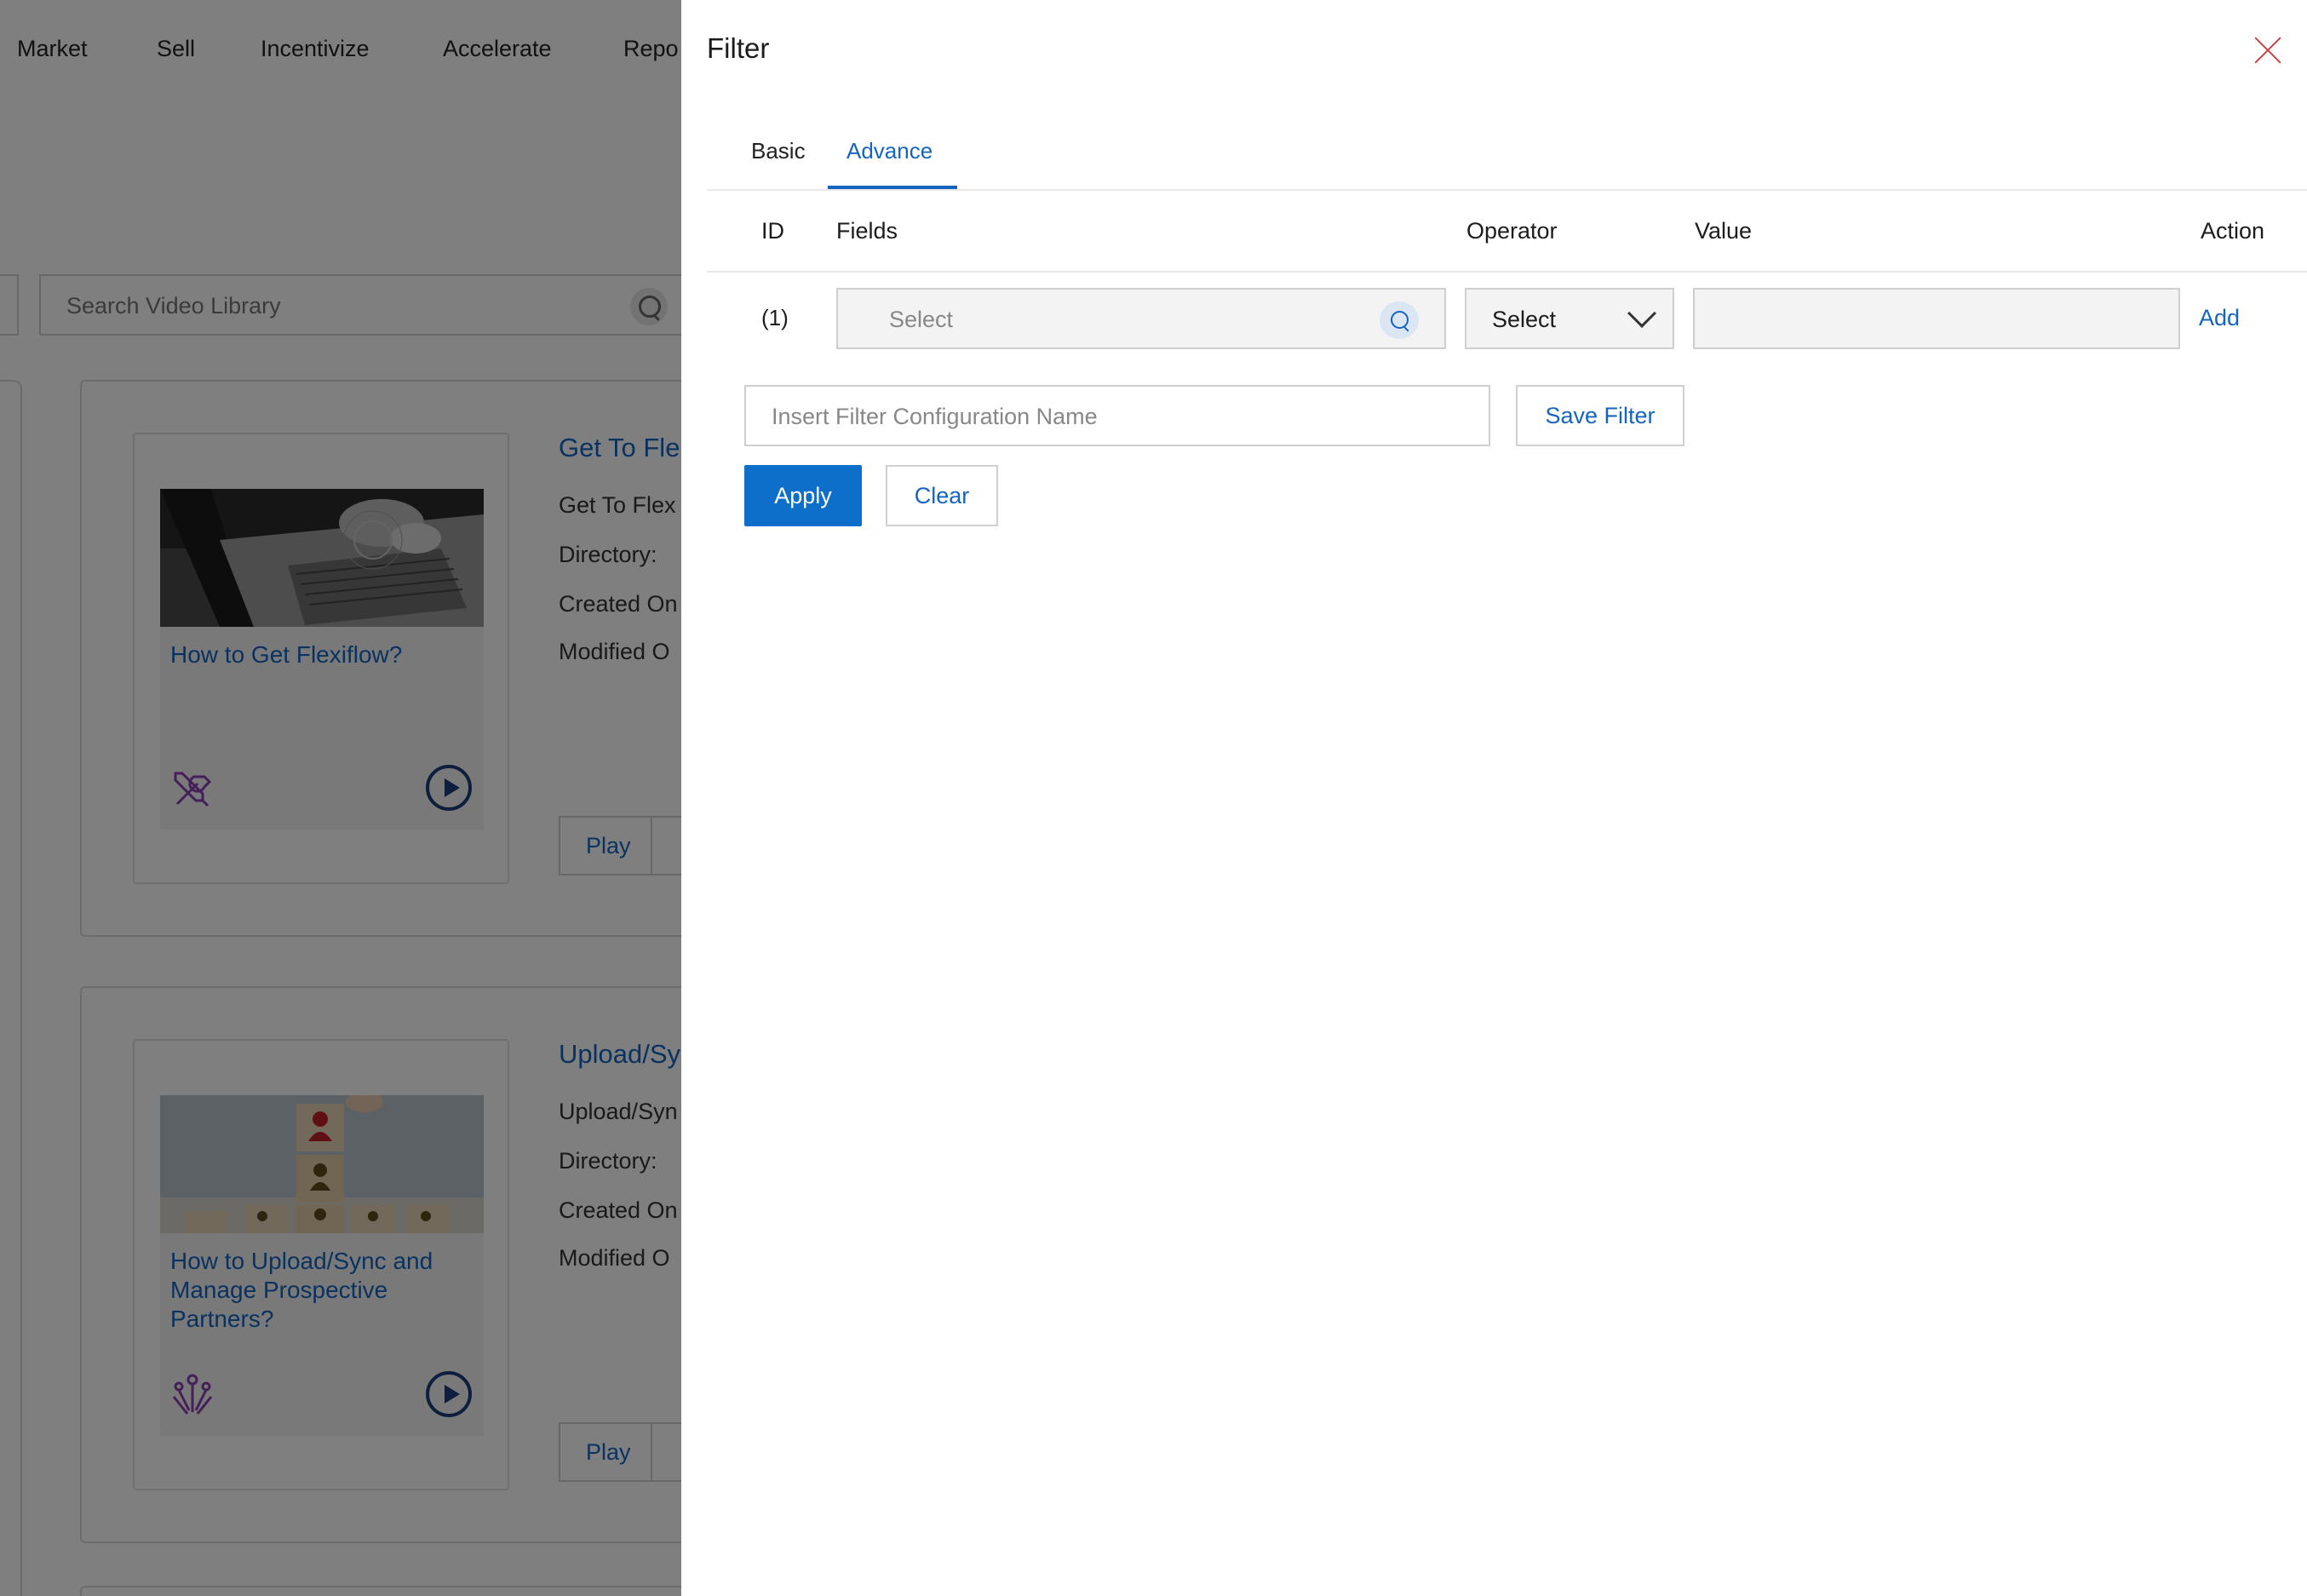 The width and height of the screenshot is (2307, 1596). I want to click on tab-basic: Basic, so click(778, 151).